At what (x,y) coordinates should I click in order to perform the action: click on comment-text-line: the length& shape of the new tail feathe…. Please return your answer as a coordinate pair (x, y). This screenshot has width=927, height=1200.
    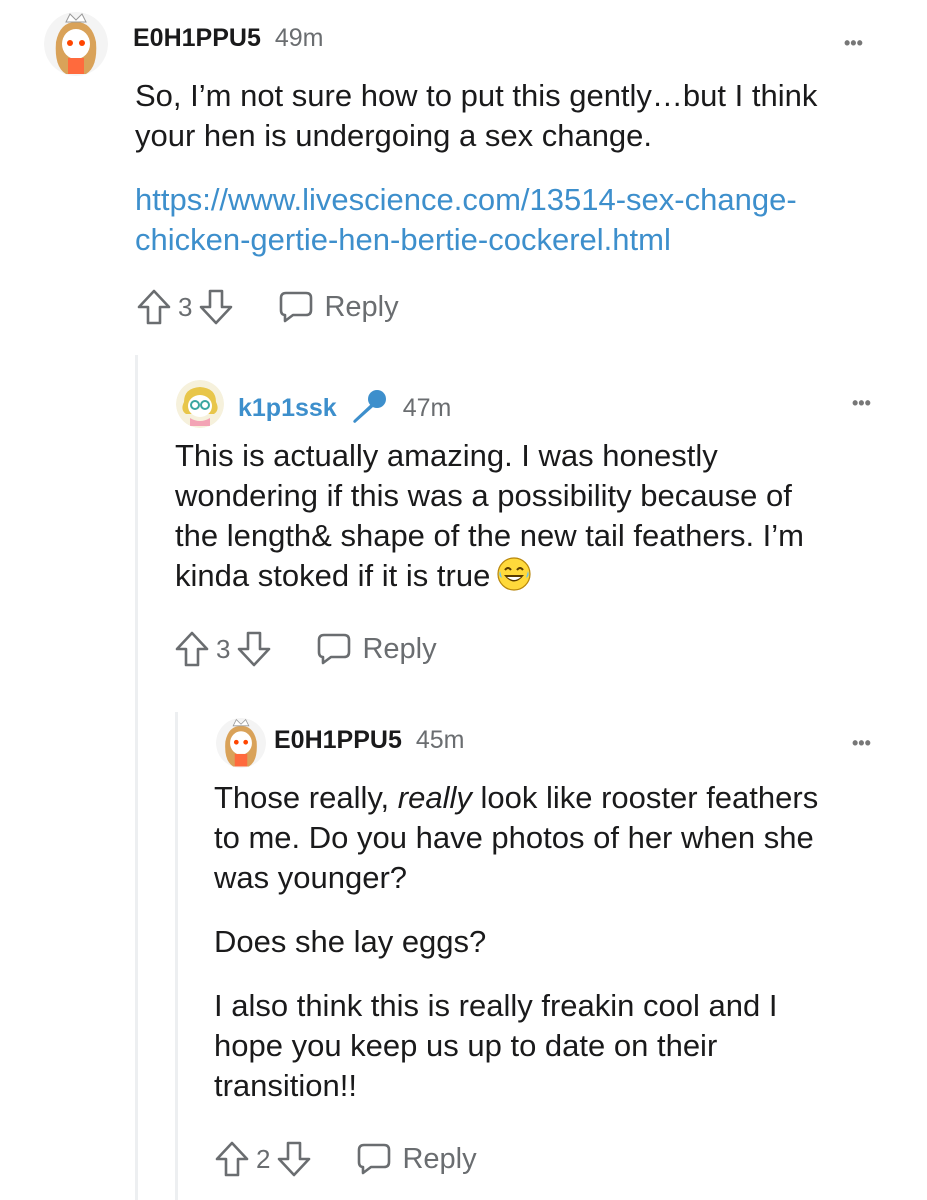
    Looking at the image, I should click on (489, 535).